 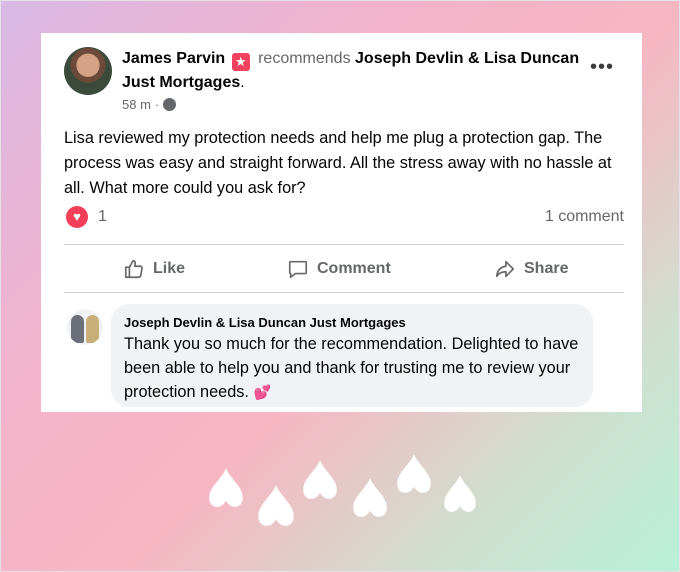 I want to click on share-arrow-icon, so click(x=505, y=269).